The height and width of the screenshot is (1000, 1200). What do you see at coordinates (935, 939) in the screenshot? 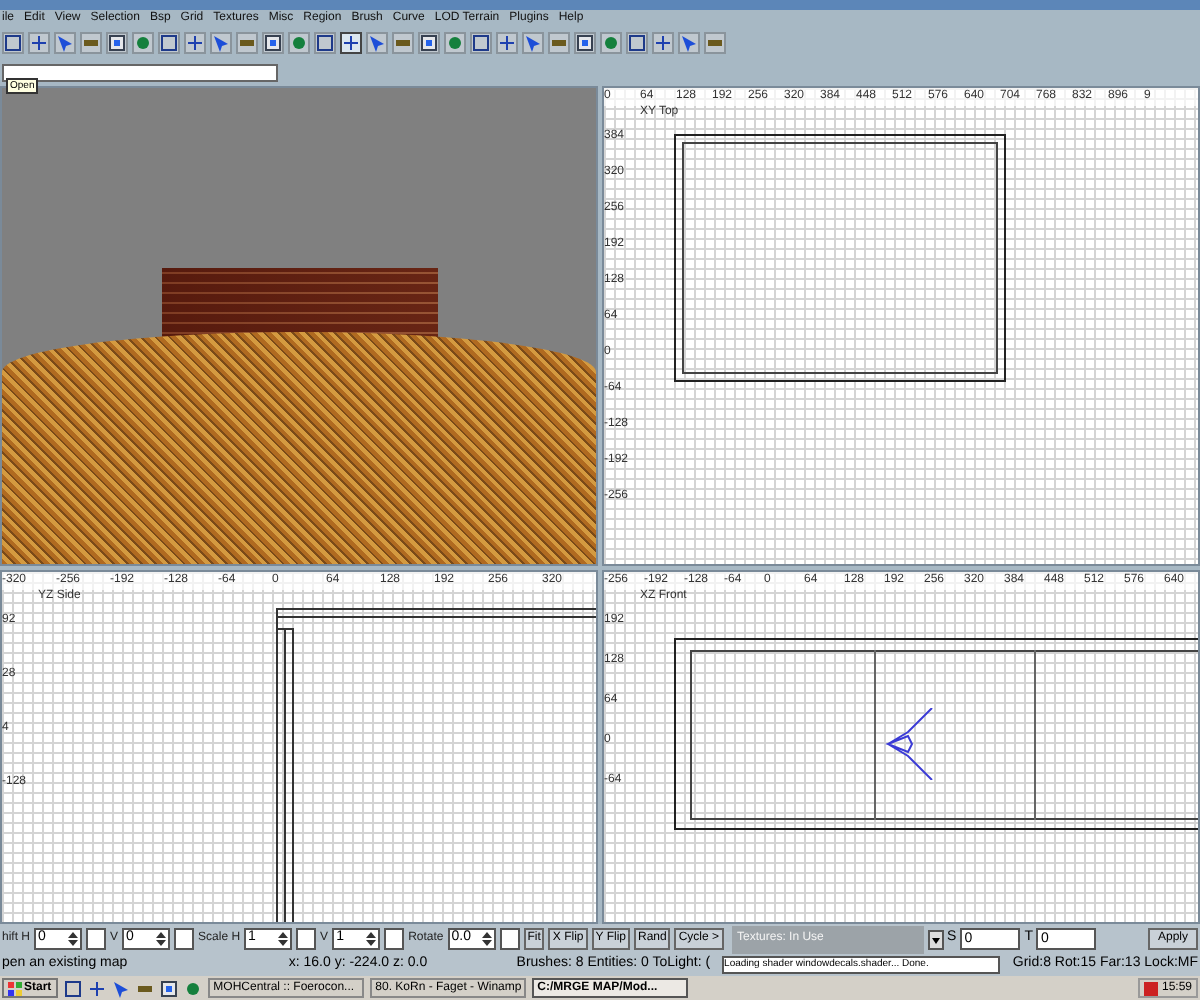
I see `dropdown-icon` at bounding box center [935, 939].